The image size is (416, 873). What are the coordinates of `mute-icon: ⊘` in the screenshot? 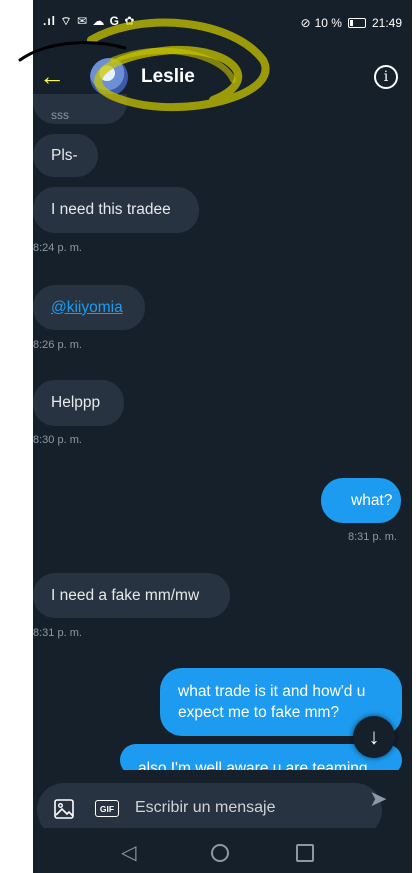 It's located at (305, 23).